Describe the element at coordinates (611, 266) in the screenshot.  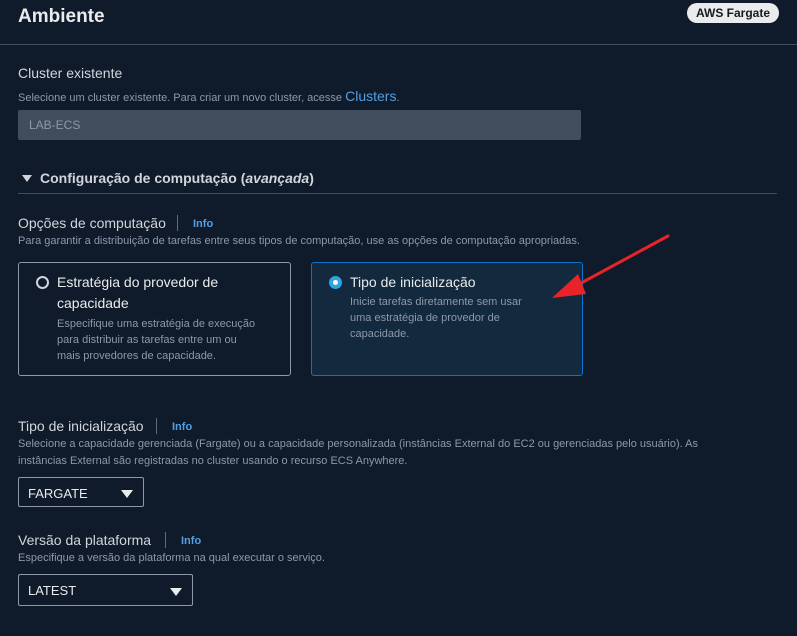
I see `annotation-arrow-icon` at that location.